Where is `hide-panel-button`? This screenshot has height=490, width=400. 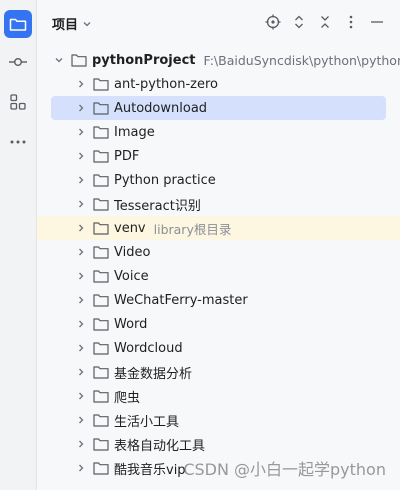
hide-panel-button is located at coordinates (377, 22).